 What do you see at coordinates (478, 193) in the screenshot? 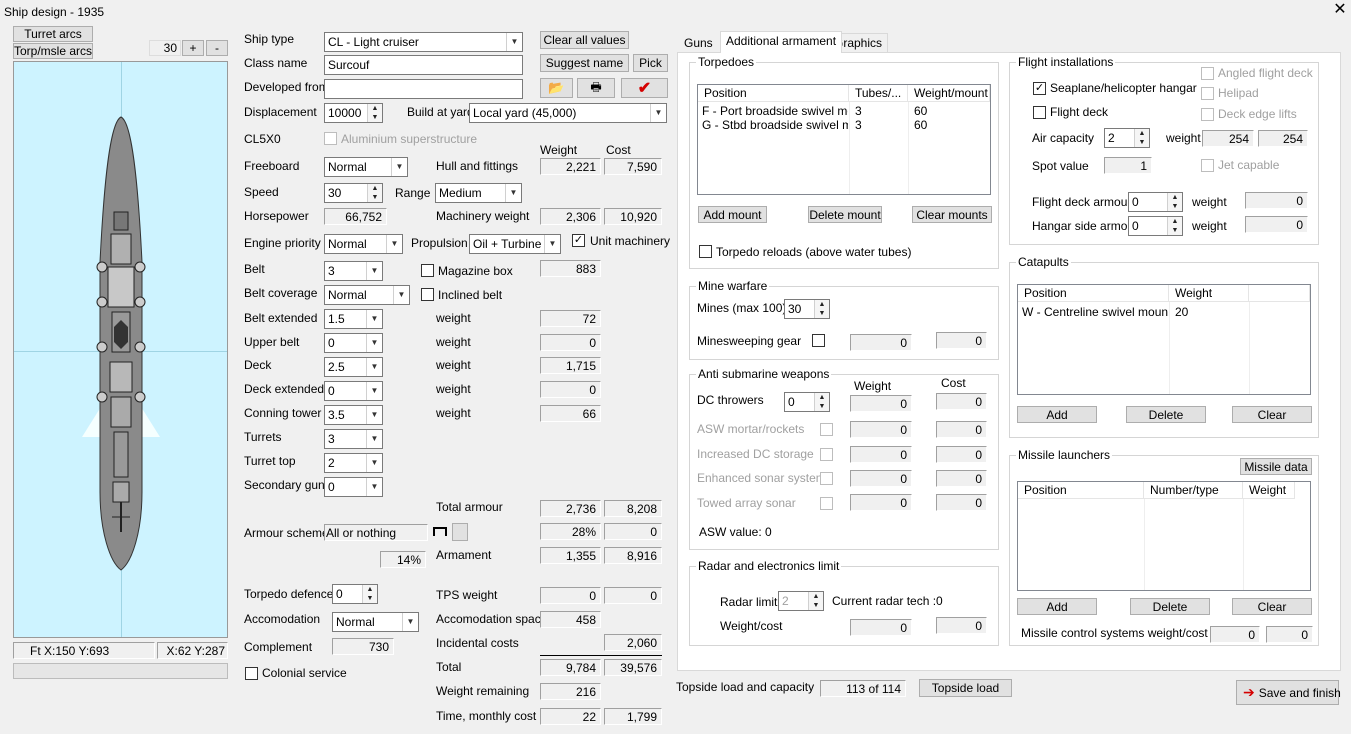
I see `range-select: Medium ▼` at bounding box center [478, 193].